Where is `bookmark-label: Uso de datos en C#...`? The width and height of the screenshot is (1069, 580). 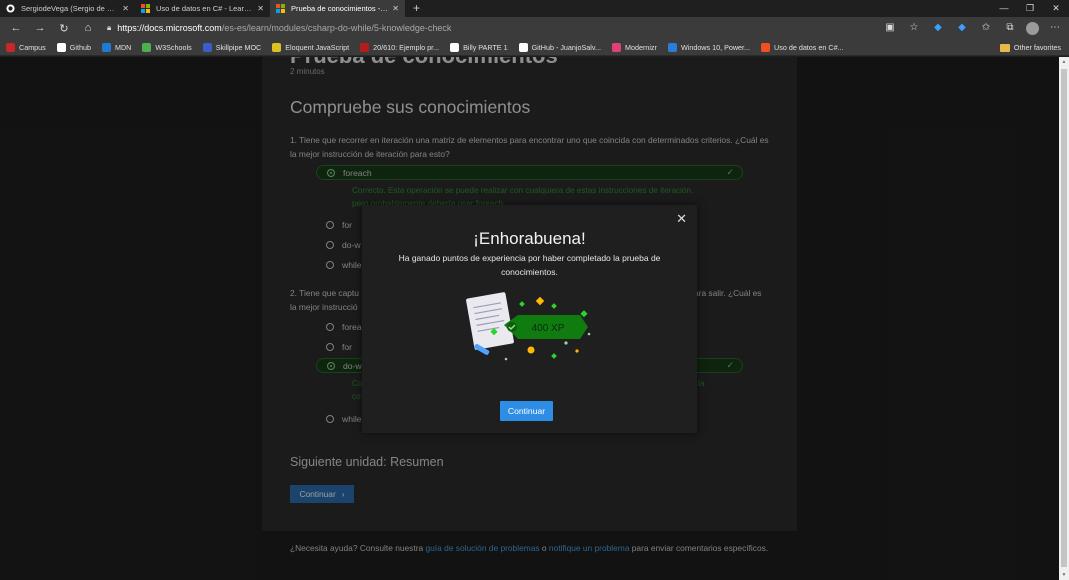 bookmark-label: Uso de datos en C#... is located at coordinates (809, 47).